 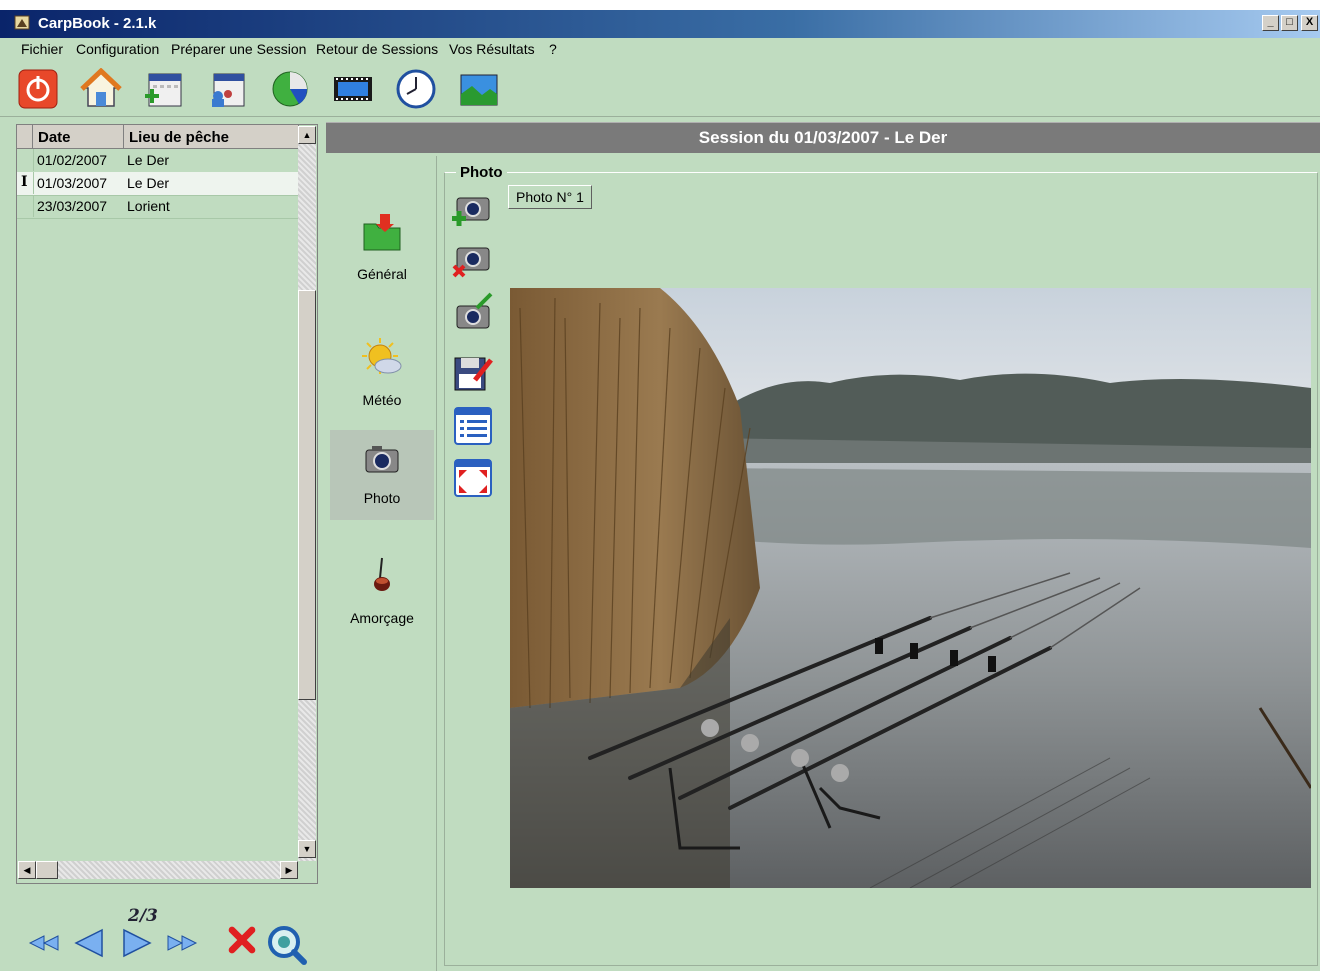 What do you see at coordinates (290, 89) in the screenshot?
I see `pie-chart-icon` at bounding box center [290, 89].